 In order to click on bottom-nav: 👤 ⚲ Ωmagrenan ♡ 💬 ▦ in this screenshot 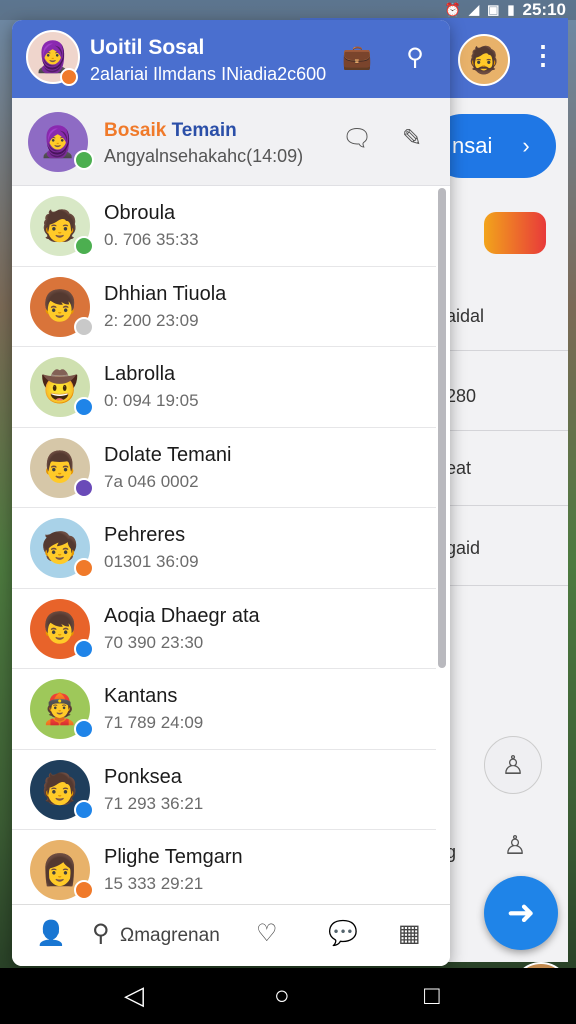, I will do `click(231, 935)`.